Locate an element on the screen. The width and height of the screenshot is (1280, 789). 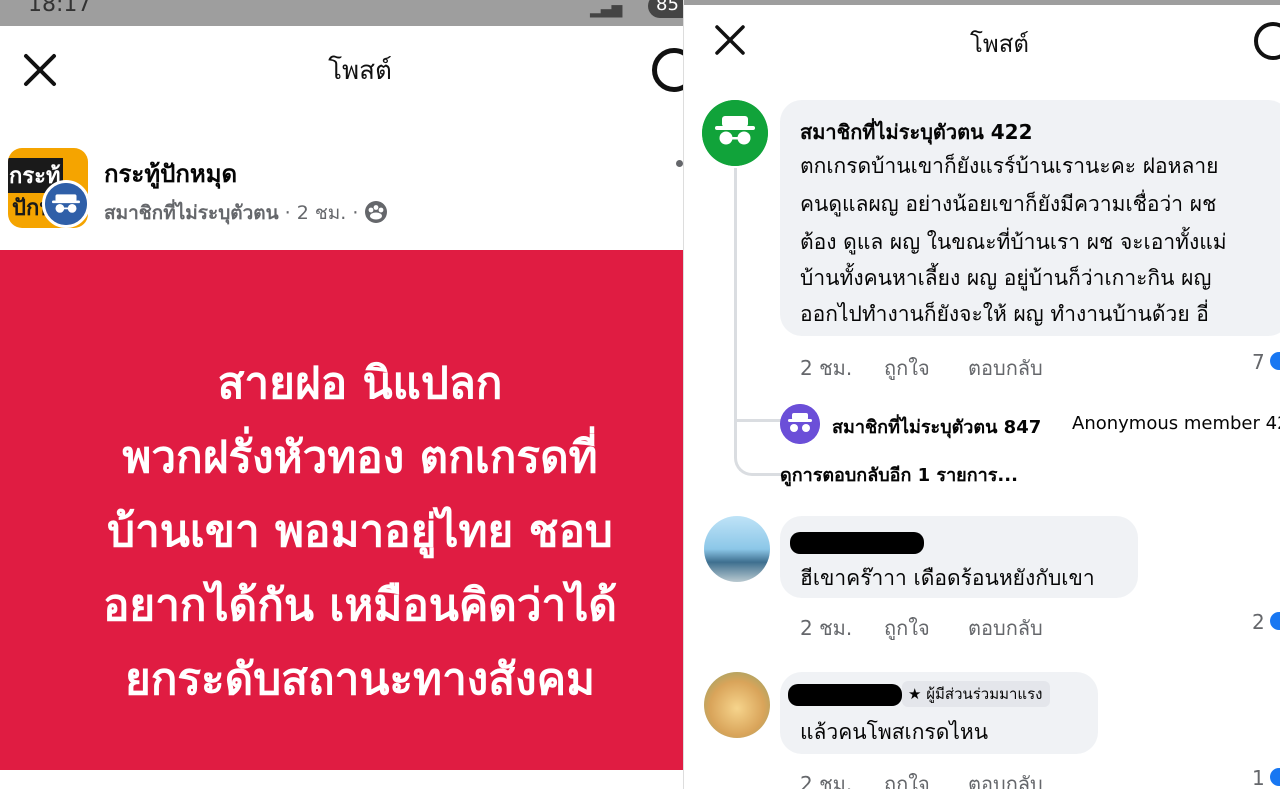
post-author: สมาชิกที่ไม่ระบุตัวตน is located at coordinates (191, 213).